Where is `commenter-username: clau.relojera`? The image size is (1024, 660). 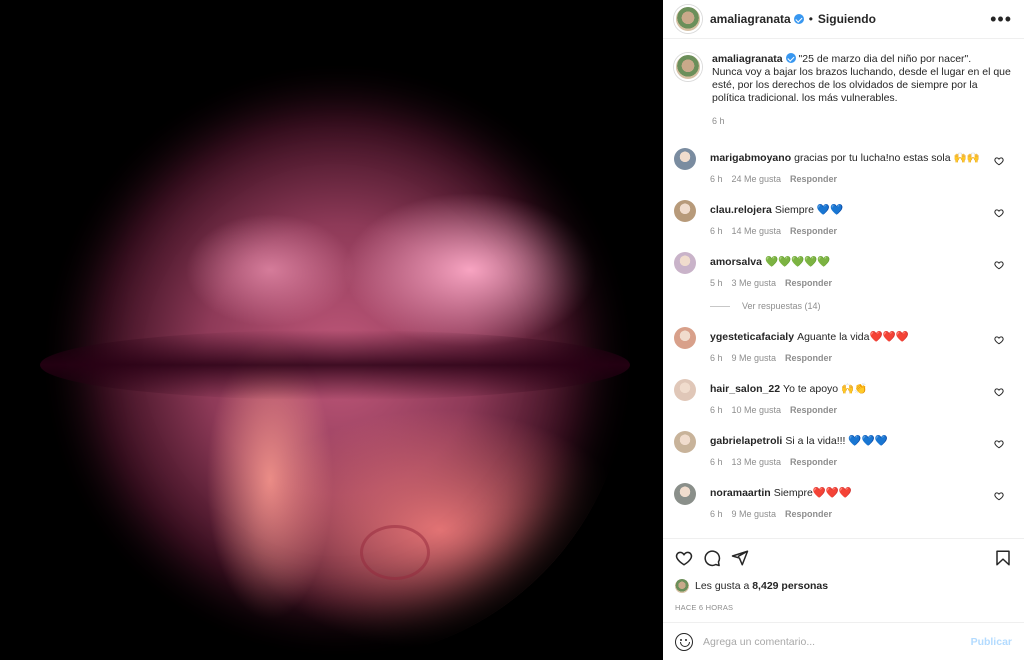
commenter-username: clau.relojera is located at coordinates (741, 210).